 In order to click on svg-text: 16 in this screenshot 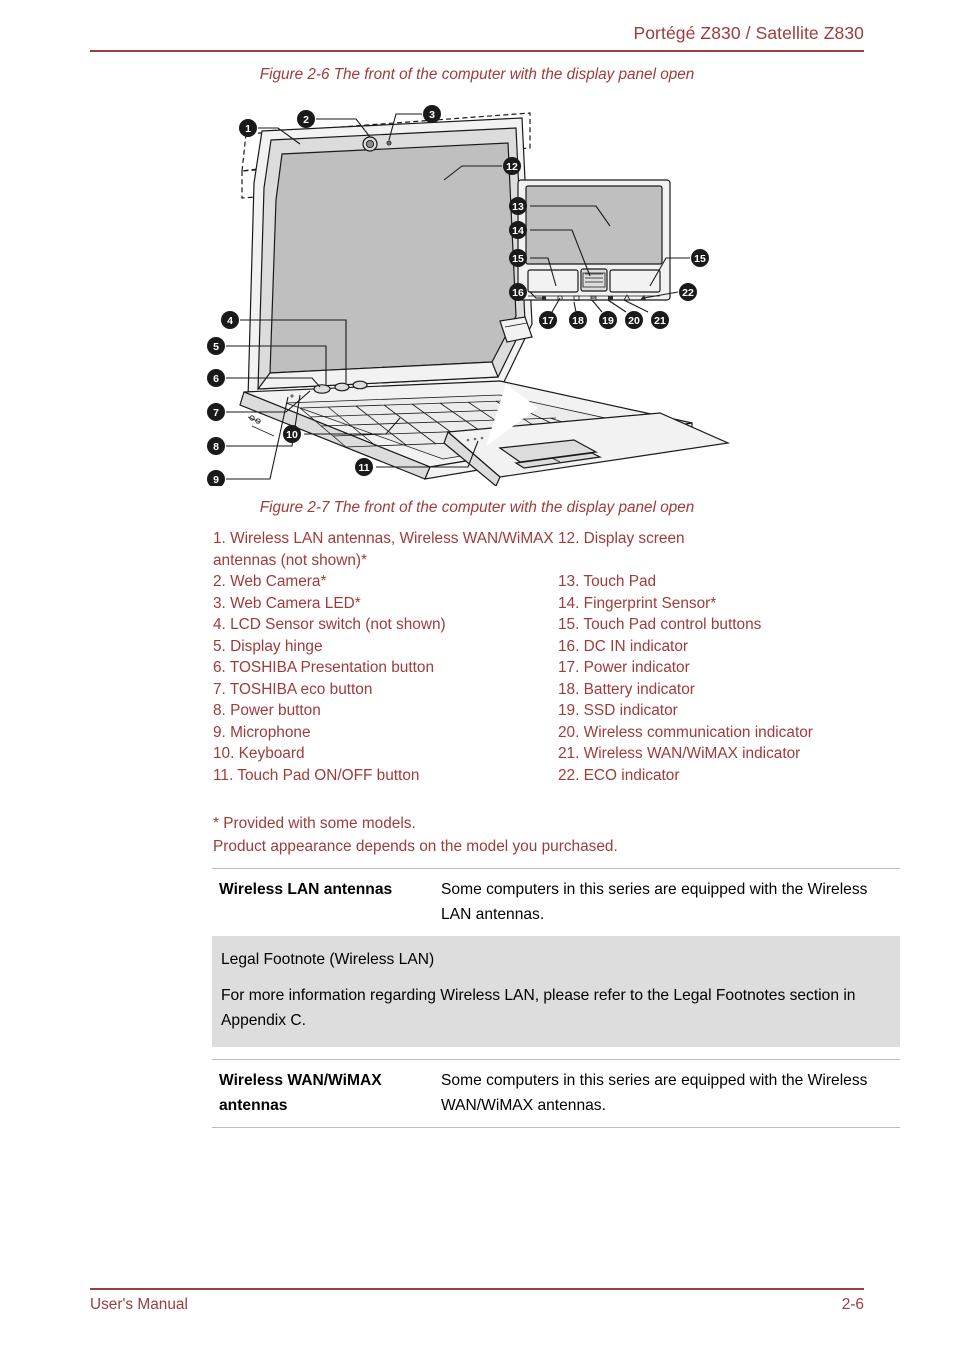, I will do `click(518, 293)`.